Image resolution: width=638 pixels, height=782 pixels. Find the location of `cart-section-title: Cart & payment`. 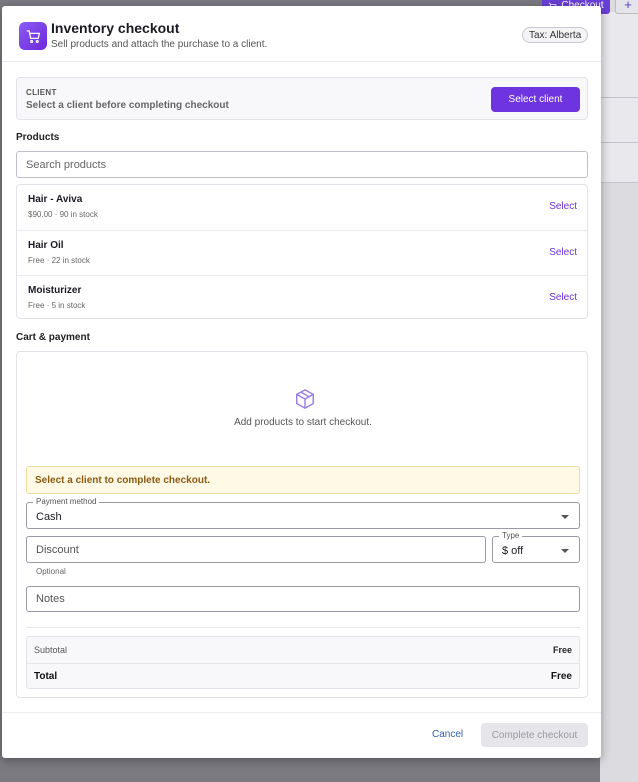

cart-section-title: Cart & payment is located at coordinates (53, 337).